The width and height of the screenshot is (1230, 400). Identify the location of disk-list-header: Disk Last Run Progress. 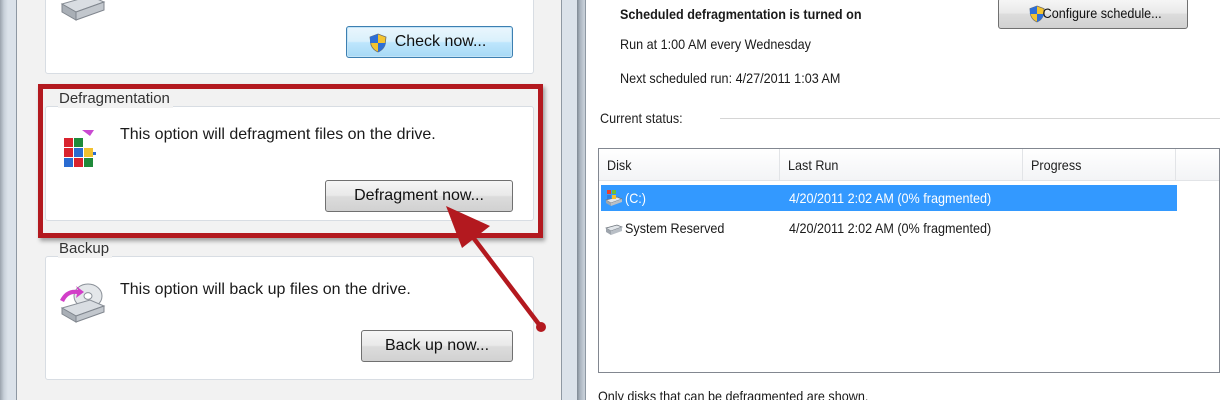
(909, 165).